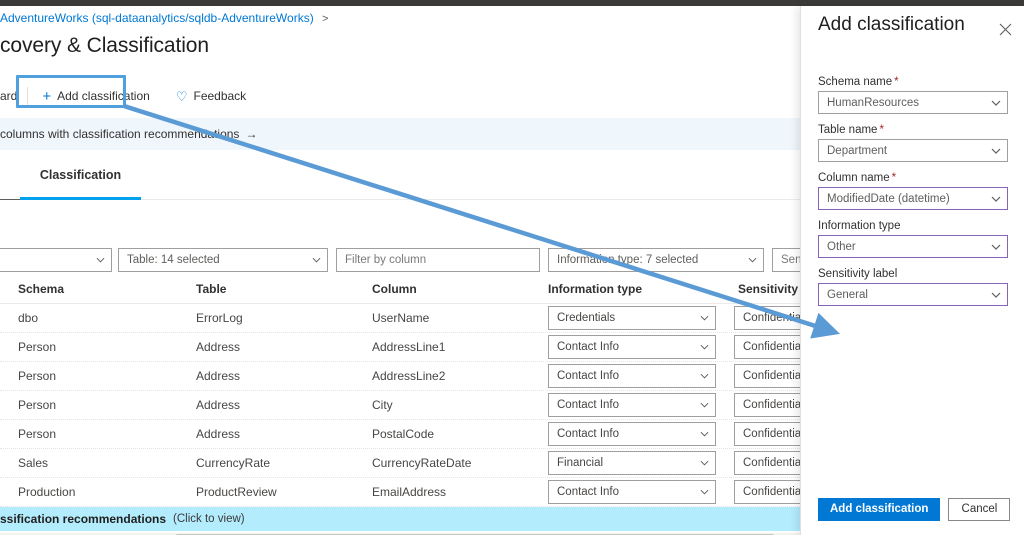 This screenshot has width=1024, height=535. I want to click on column-header-column: Column, so click(394, 289).